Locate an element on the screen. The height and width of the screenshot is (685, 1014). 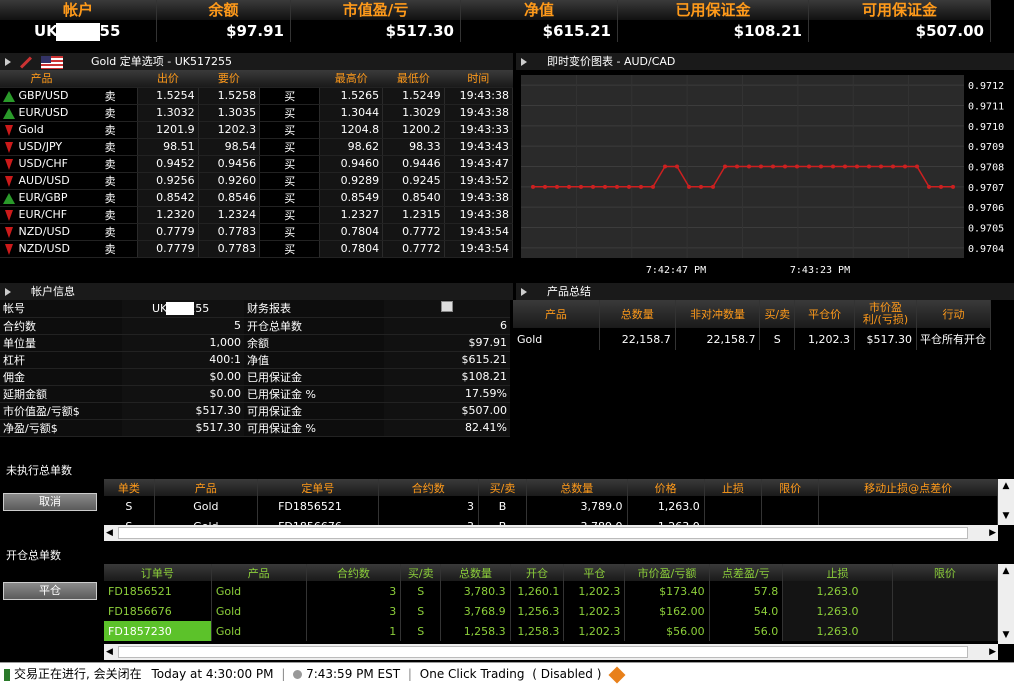
ask-price: 0.9456 is located at coordinates (229, 163).